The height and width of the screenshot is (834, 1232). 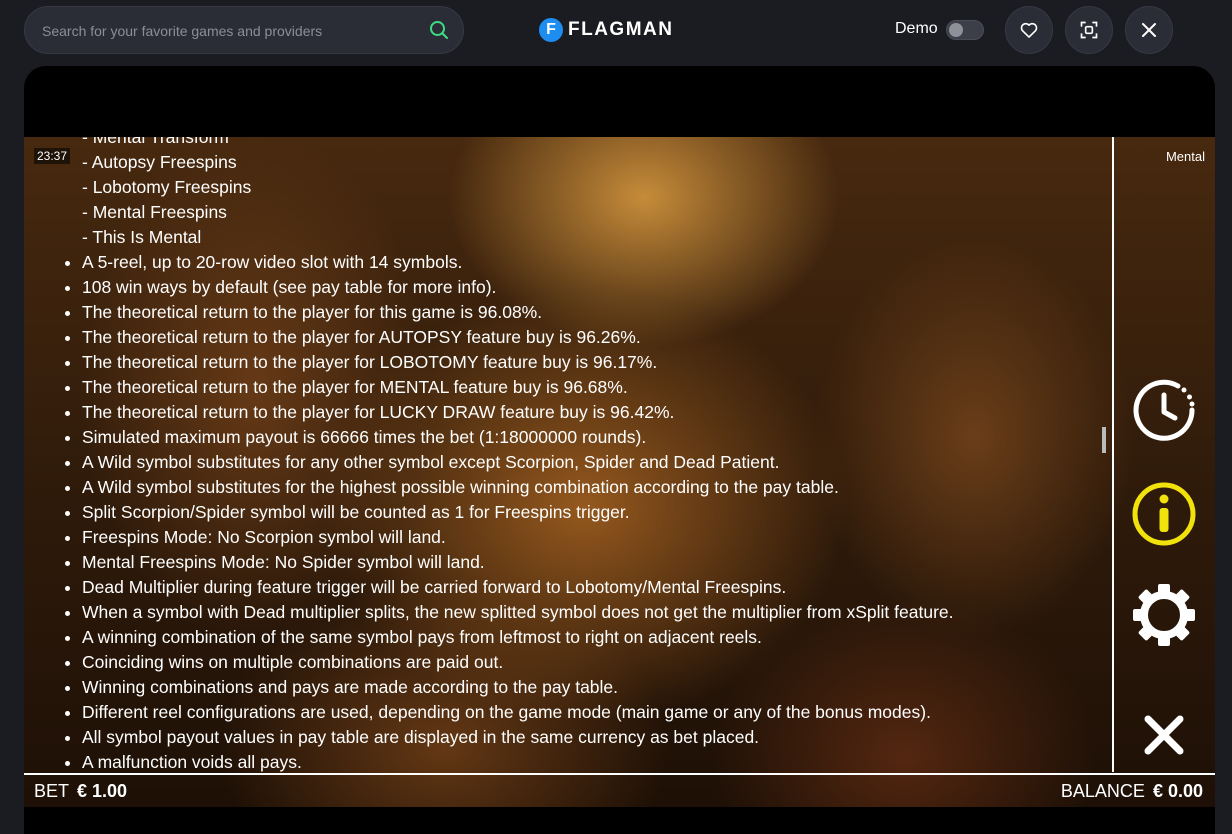 What do you see at coordinates (956, 30) in the screenshot?
I see `toggle-knob` at bounding box center [956, 30].